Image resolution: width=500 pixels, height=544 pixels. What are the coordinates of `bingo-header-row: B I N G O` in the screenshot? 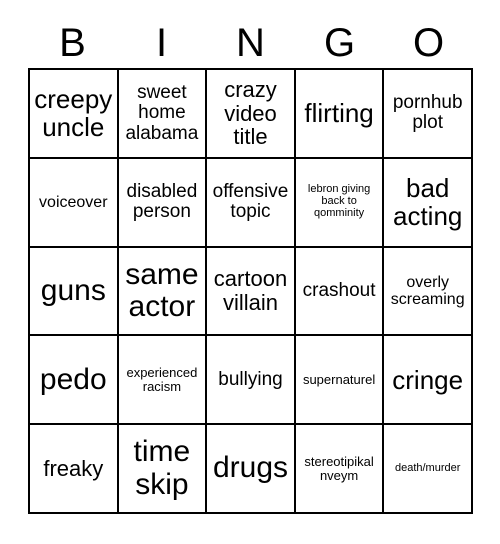 It's located at (250, 43).